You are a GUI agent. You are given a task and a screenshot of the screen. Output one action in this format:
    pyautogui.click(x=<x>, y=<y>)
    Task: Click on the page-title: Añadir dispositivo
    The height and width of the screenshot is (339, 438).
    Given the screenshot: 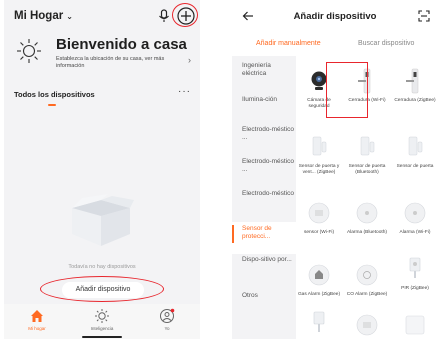 What is the action you would take?
    pyautogui.click(x=335, y=16)
    